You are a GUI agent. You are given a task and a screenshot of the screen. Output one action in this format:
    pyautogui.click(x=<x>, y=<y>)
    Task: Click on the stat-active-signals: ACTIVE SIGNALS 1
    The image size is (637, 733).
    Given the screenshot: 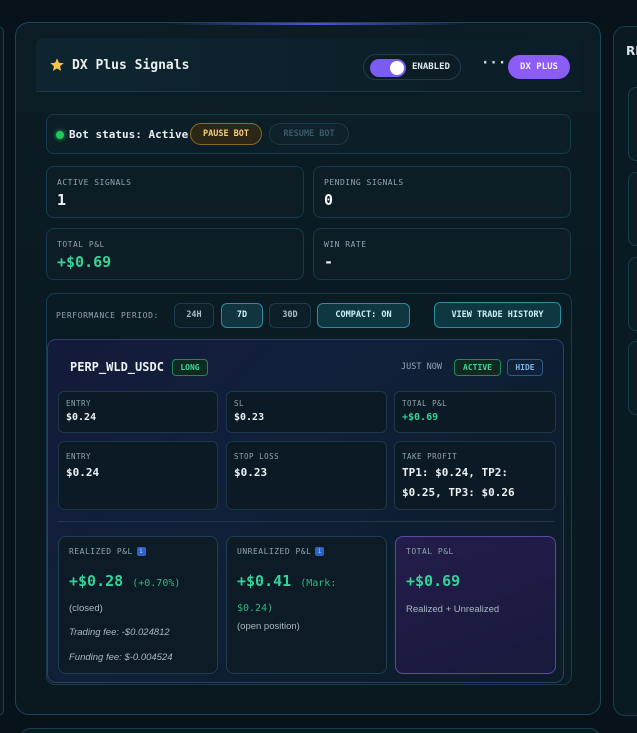 What is the action you would take?
    pyautogui.click(x=175, y=192)
    